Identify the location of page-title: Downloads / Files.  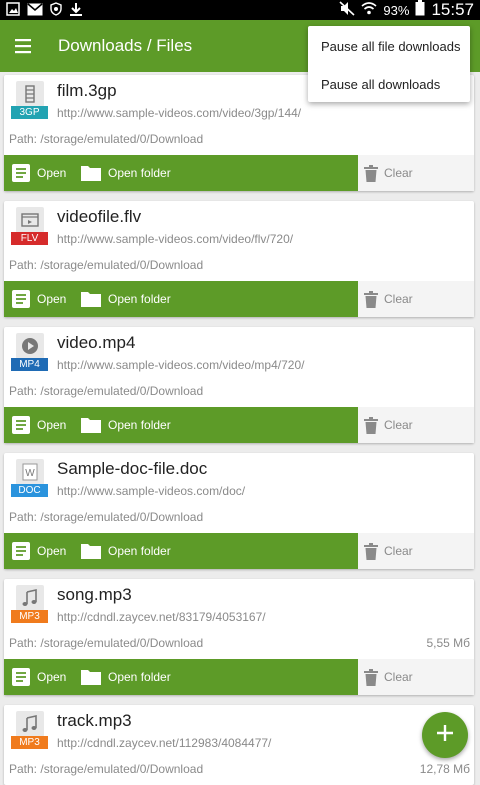
(125, 45).